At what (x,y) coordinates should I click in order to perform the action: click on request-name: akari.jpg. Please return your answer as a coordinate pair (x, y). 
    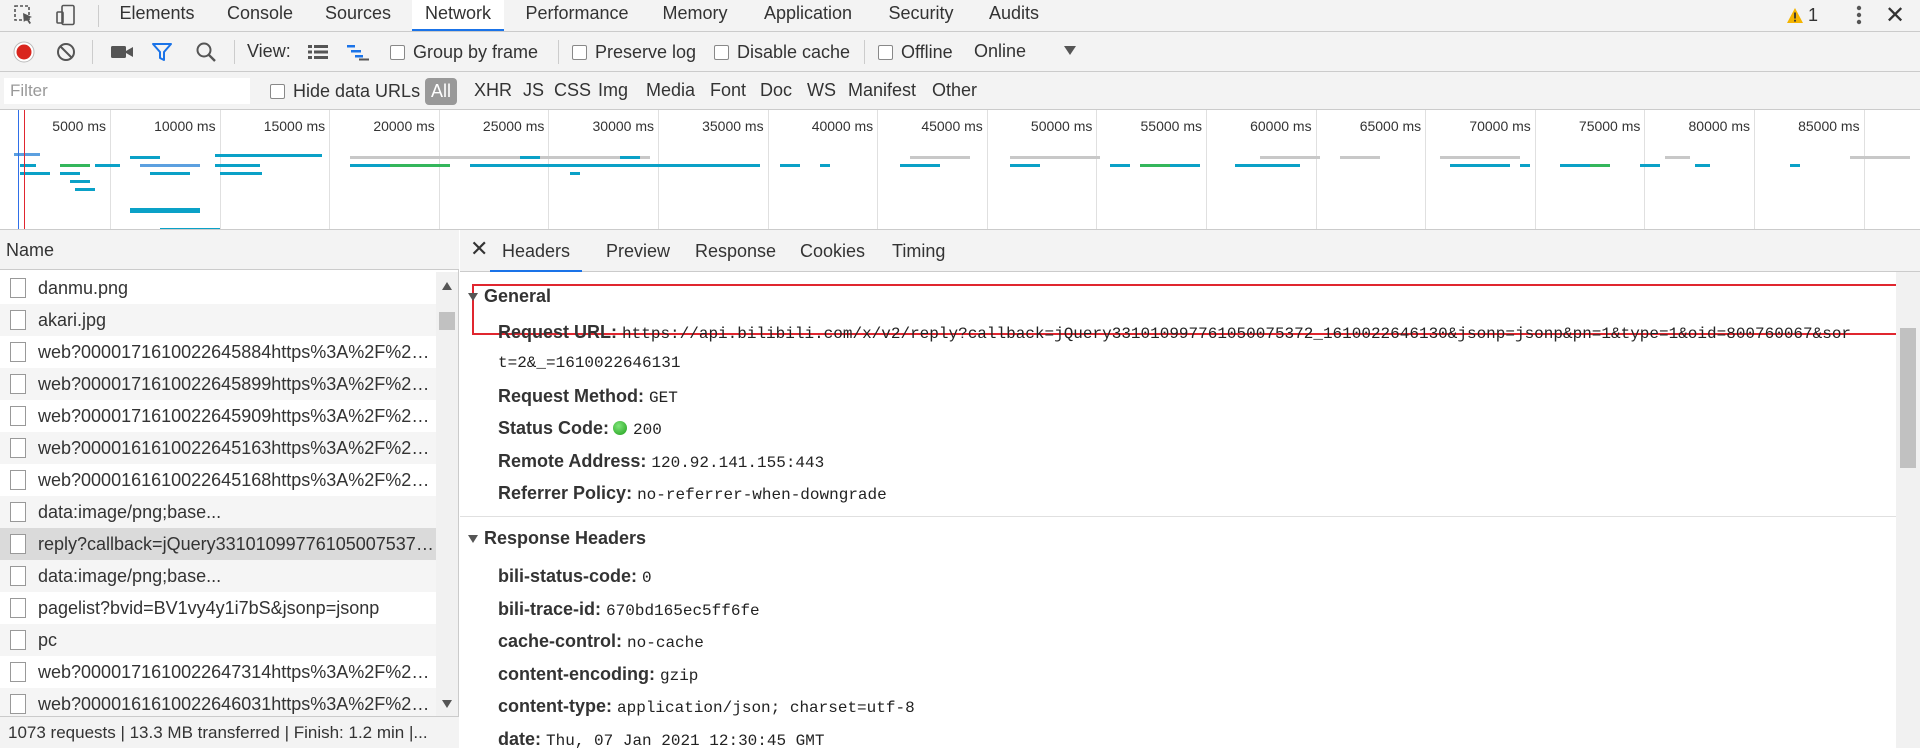
    Looking at the image, I should click on (72, 319).